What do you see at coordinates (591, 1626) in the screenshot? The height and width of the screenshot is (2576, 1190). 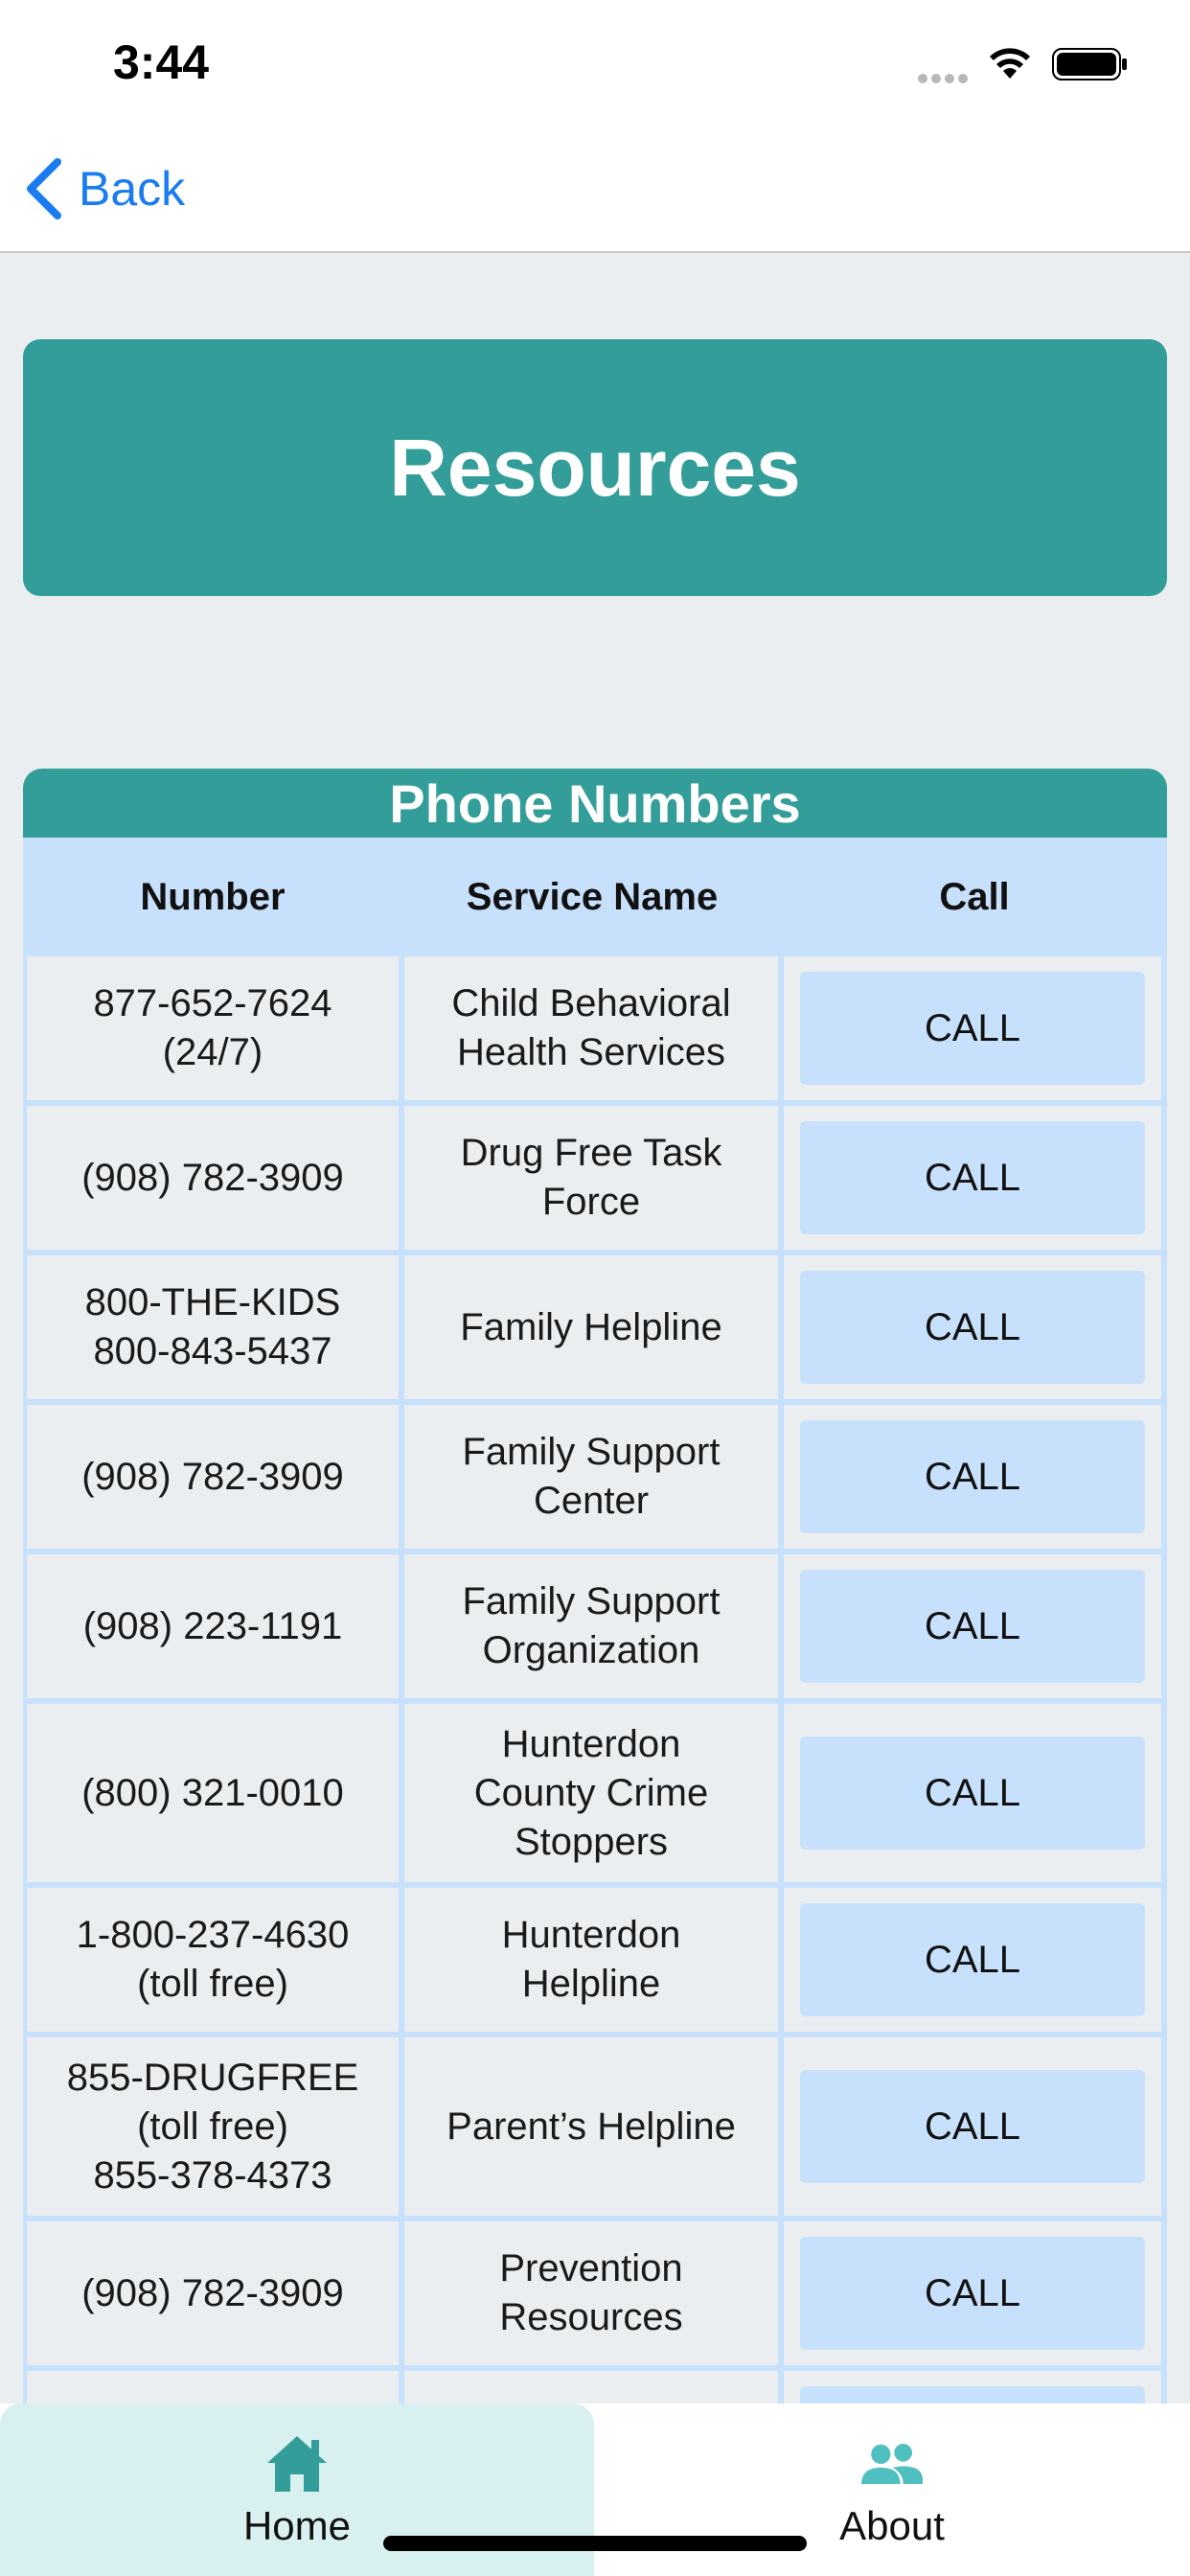 I see `service-name-cell: Family Support Organization` at bounding box center [591, 1626].